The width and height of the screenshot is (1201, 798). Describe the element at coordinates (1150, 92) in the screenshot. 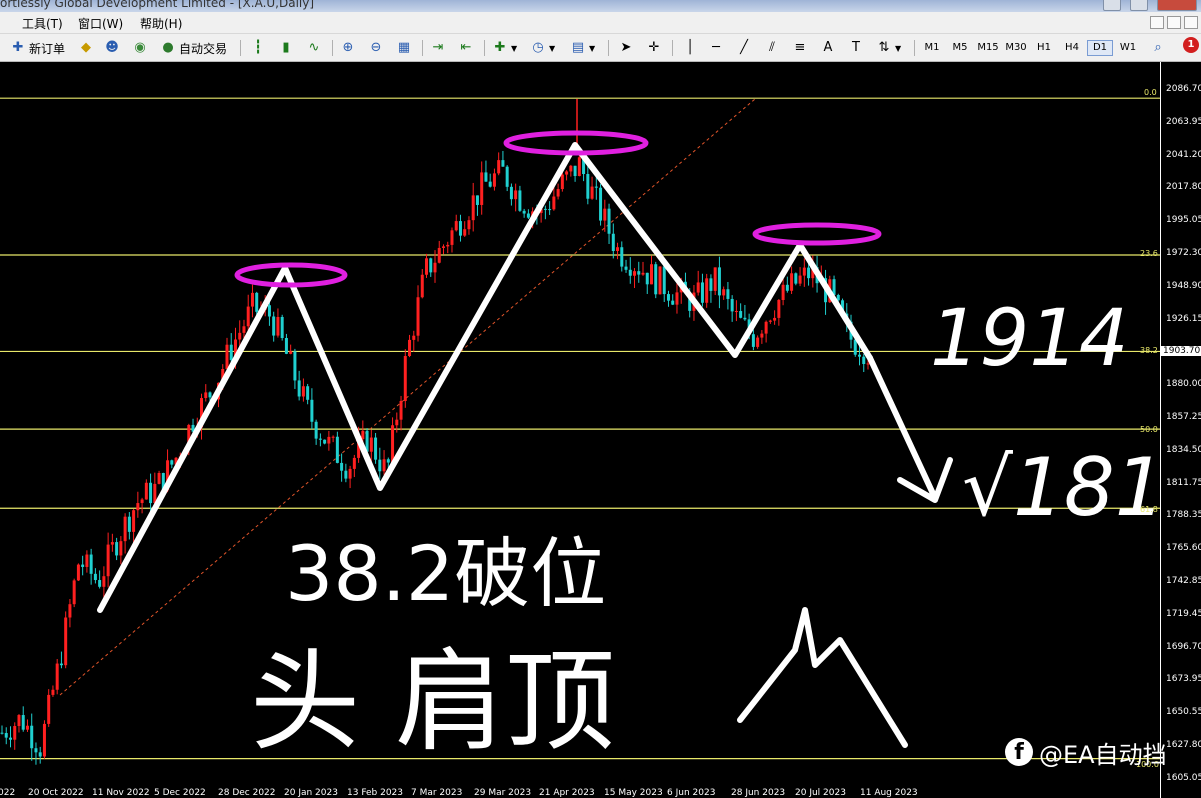

I see `fib-level-0-label: 0.0` at that location.